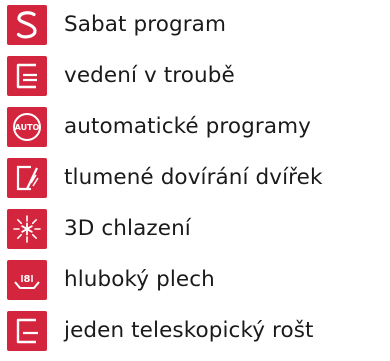  Describe the element at coordinates (149, 75) in the screenshot. I see `feature-label: vedení v troubě` at that location.